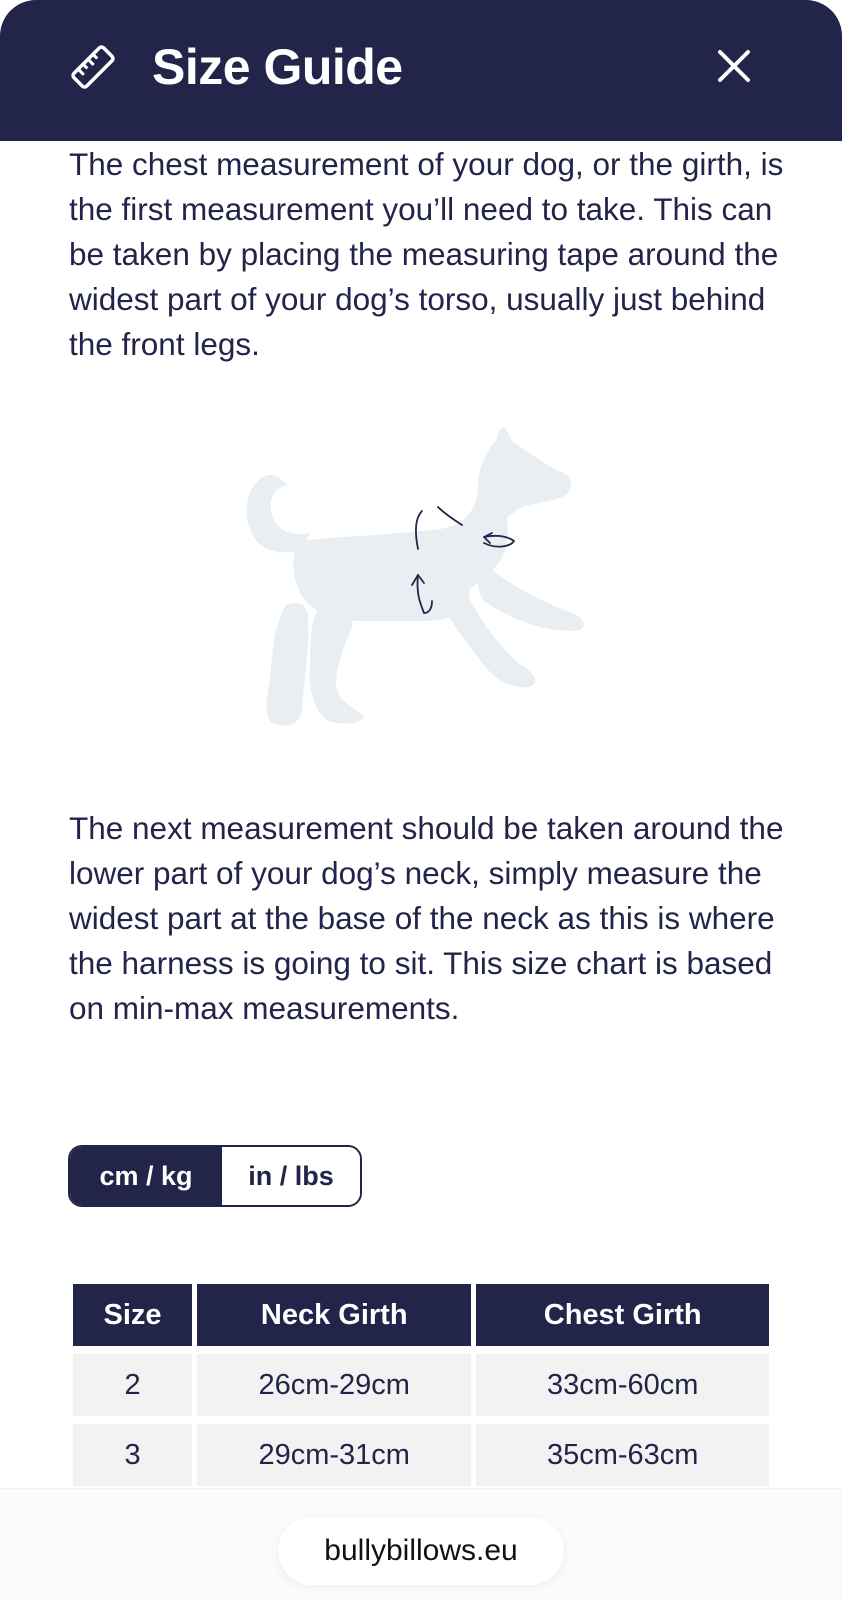  Describe the element at coordinates (334, 1455) in the screenshot. I see `cell-neck-girth: 29cm-31cm` at that location.